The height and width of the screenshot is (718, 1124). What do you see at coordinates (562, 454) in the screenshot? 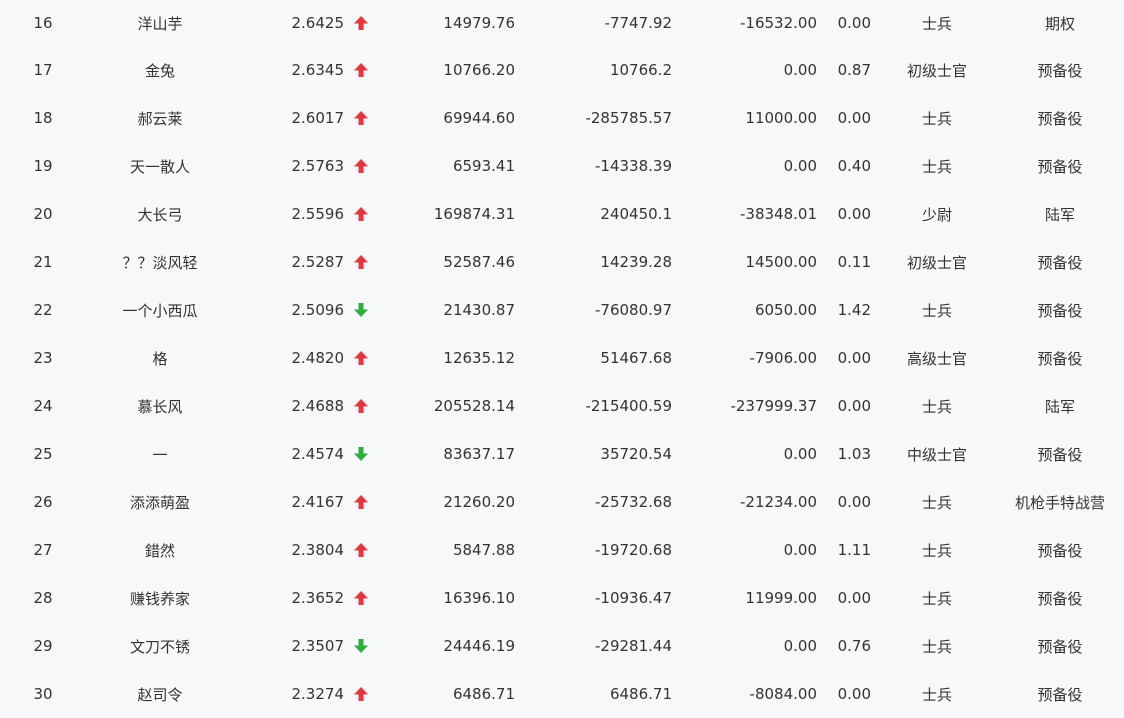
I see `table-row: 25 一 2.4574 83637.17 35720.54 0.00 1.03 中级士官 预备役` at bounding box center [562, 454].